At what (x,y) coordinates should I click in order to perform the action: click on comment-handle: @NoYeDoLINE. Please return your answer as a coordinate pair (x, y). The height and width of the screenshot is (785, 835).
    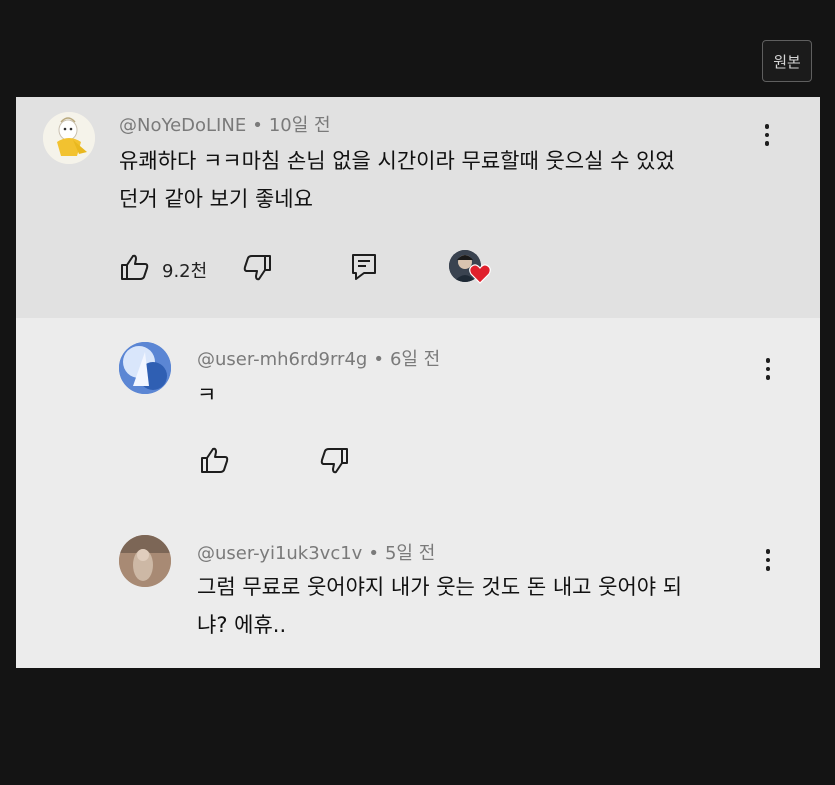
    Looking at the image, I should click on (182, 125).